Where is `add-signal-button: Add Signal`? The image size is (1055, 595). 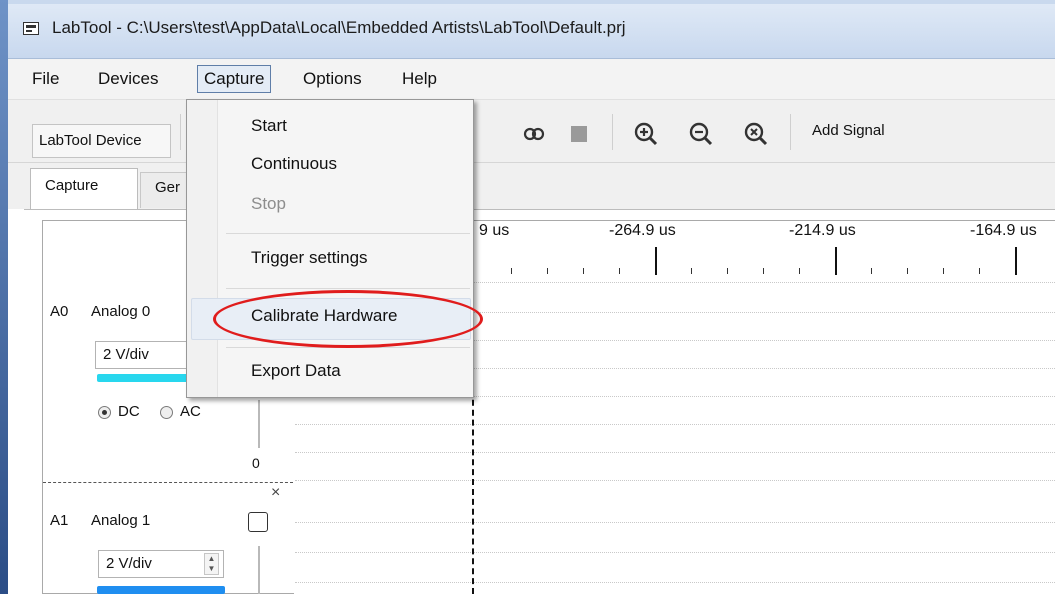 add-signal-button: Add Signal is located at coordinates (848, 130).